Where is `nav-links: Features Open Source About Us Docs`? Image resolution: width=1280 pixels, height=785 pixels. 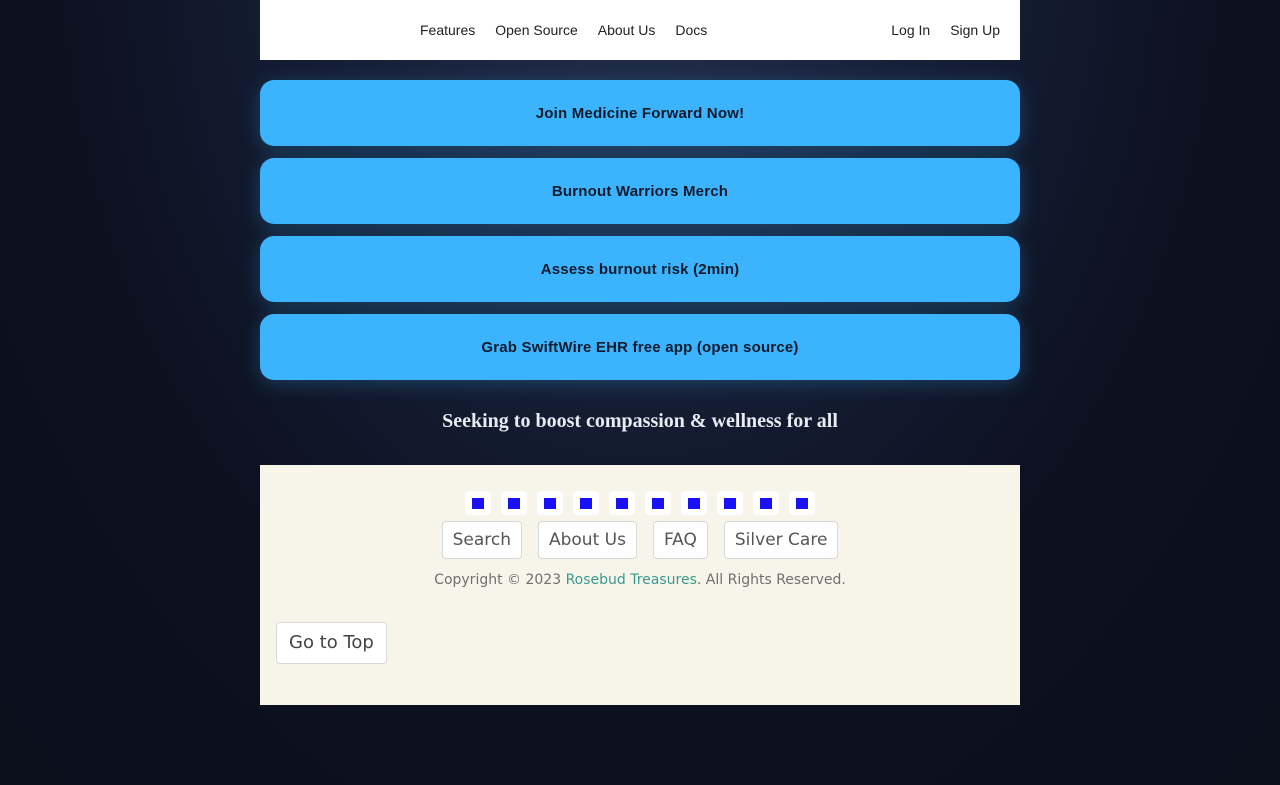 nav-links: Features Open Source About Us Docs is located at coordinates (573, 30).